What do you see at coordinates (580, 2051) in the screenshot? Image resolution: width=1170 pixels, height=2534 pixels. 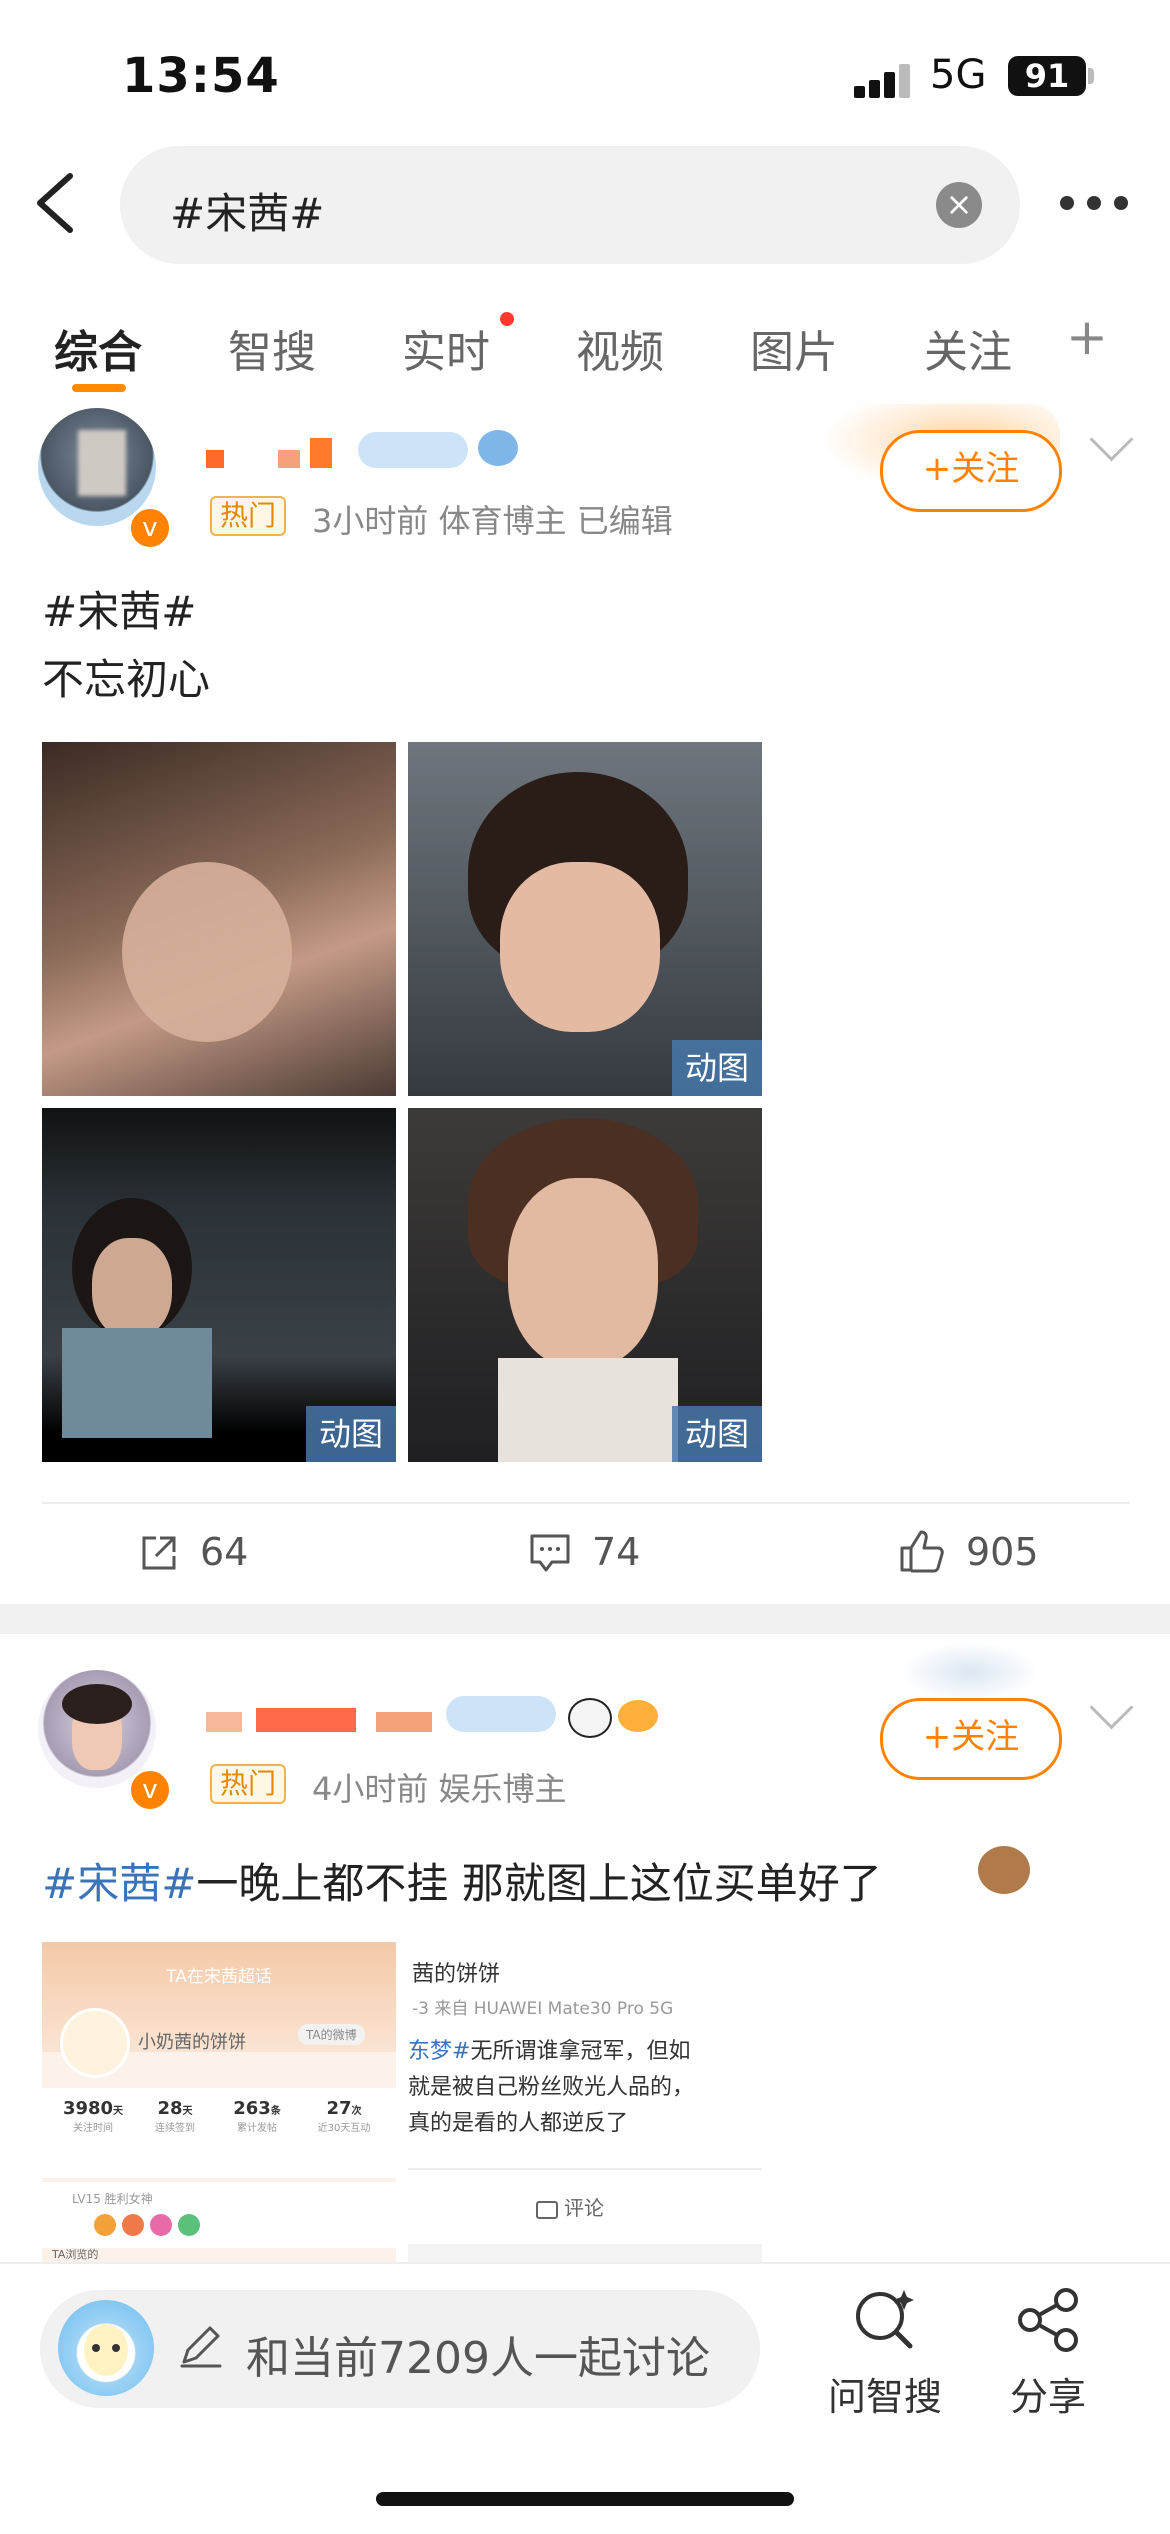 I see `post2-img2-line1: 无所谓谁拿冠军，但如` at bounding box center [580, 2051].